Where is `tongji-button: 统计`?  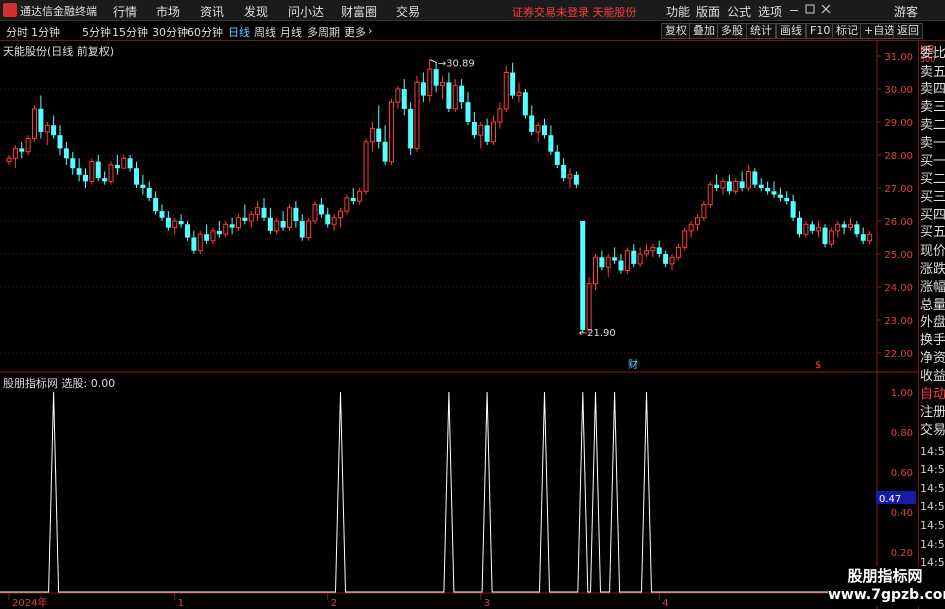
tongji-button: 统计 is located at coordinates (761, 31).